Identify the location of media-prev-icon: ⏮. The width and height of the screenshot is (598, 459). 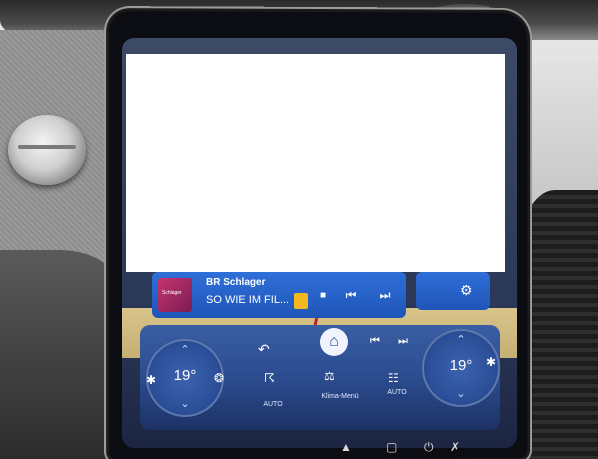
(375, 341).